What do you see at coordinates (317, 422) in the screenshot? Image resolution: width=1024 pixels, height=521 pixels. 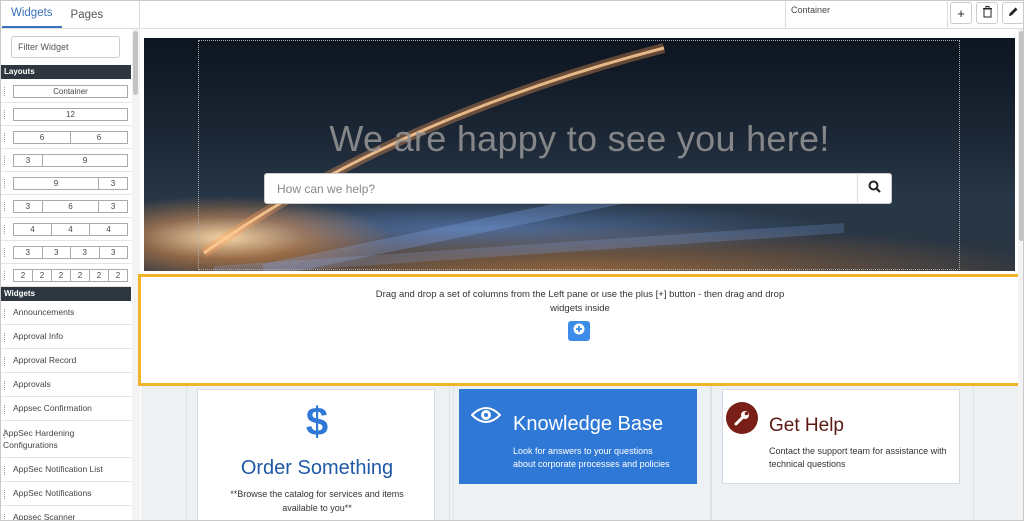 I see `dollar-icon: $` at bounding box center [317, 422].